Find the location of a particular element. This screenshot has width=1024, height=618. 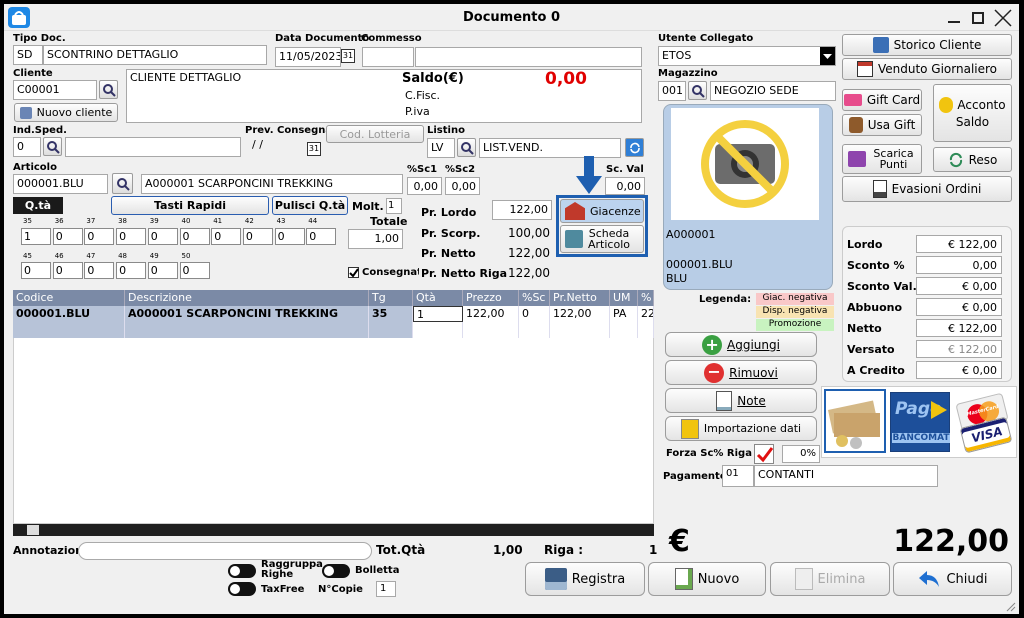

usa-gift-button: Usa Gift is located at coordinates (882, 125).